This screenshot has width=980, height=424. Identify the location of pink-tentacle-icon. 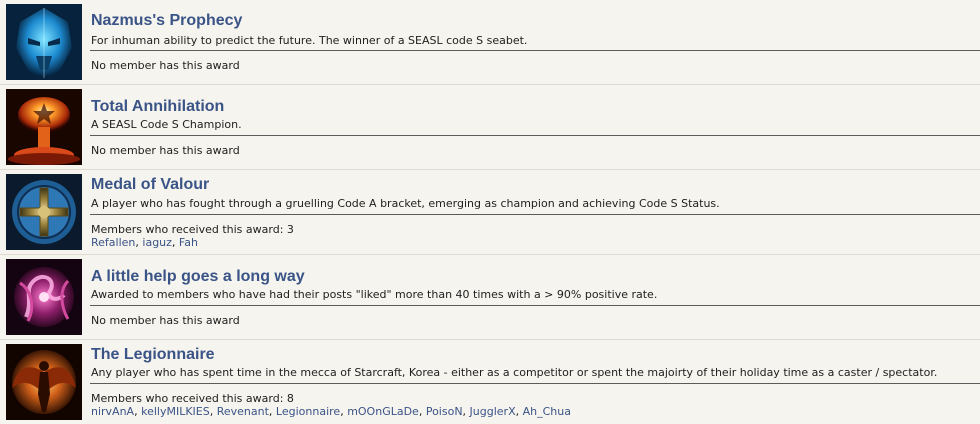
(44, 297).